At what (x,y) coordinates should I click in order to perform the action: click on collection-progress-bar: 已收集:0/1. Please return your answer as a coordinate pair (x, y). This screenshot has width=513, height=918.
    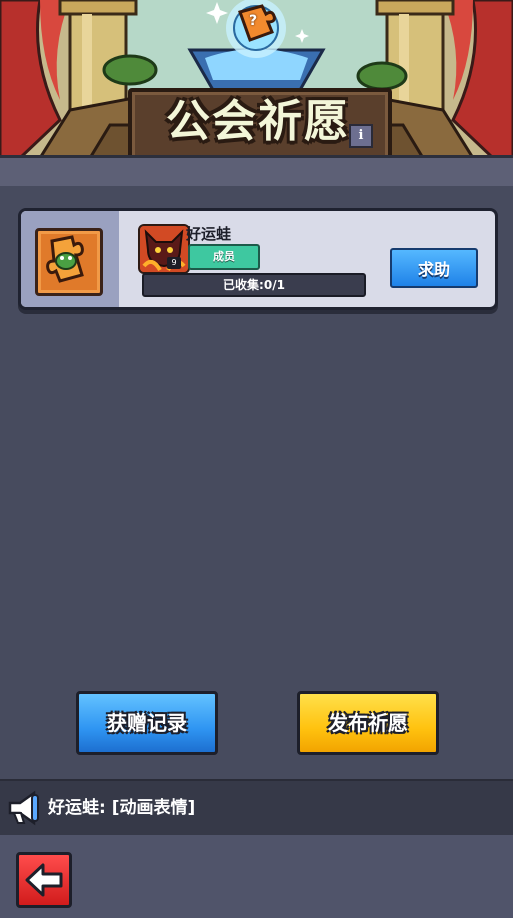
    Looking at the image, I should click on (254, 285).